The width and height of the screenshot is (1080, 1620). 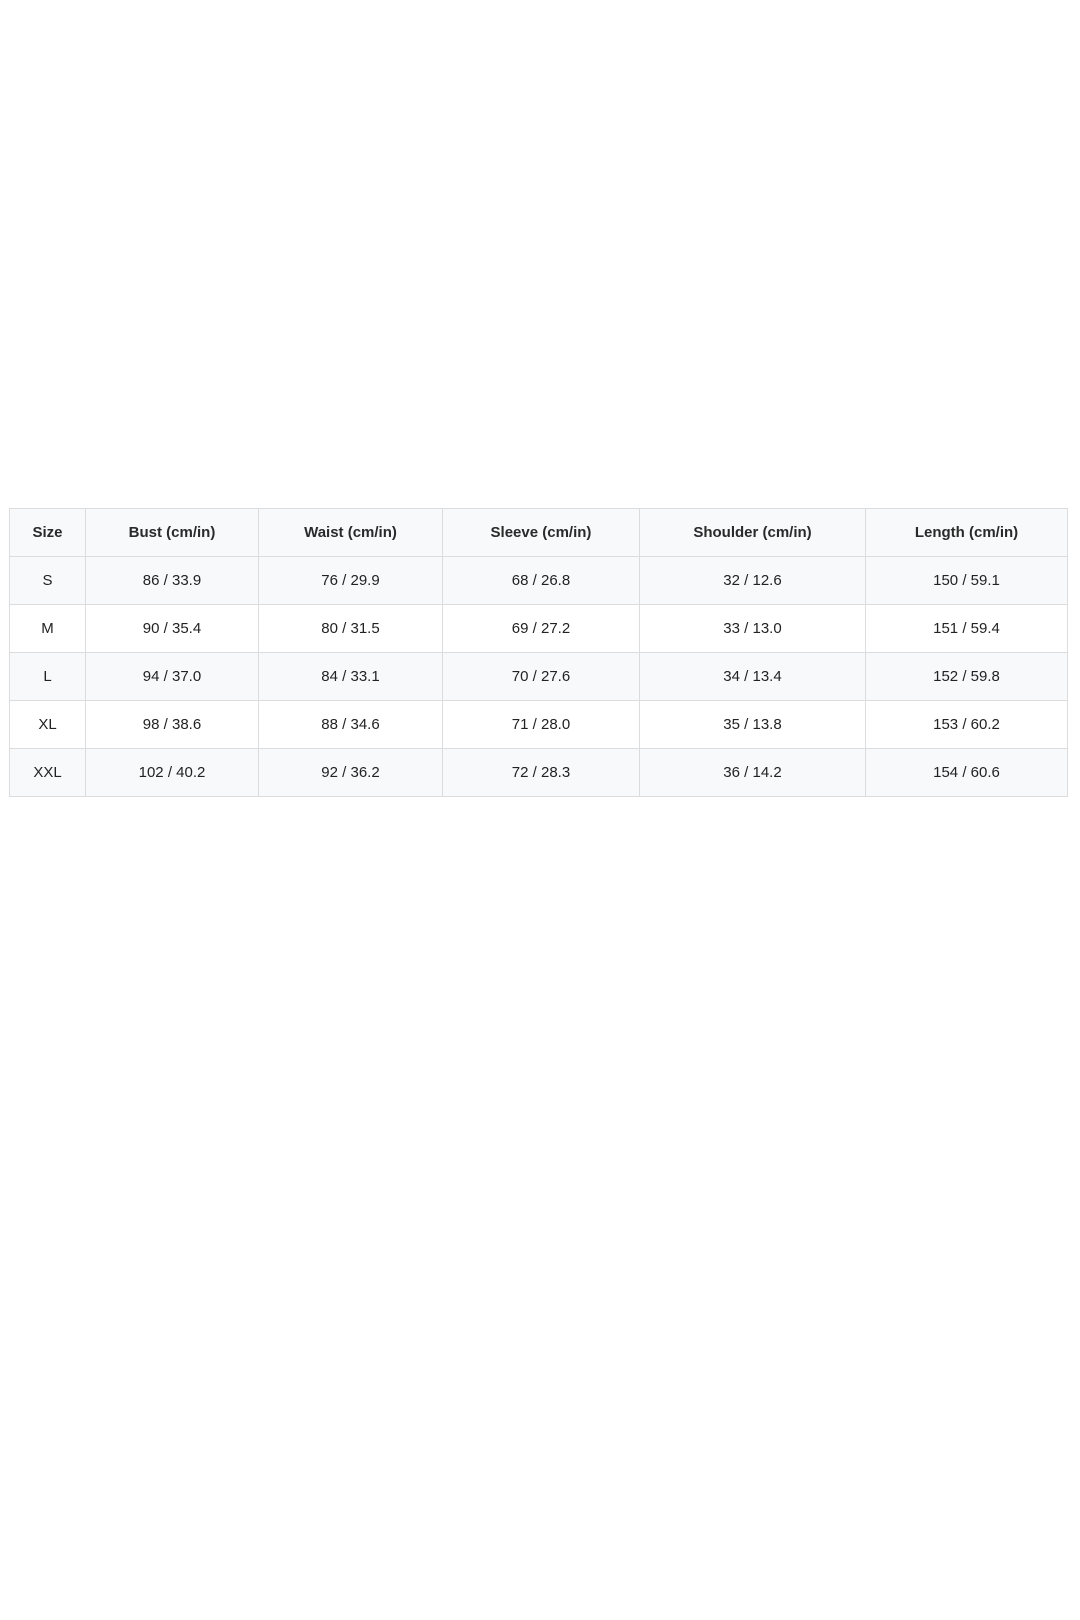 What do you see at coordinates (172, 724) in the screenshot?
I see `cell-bust: 98 / 38.6` at bounding box center [172, 724].